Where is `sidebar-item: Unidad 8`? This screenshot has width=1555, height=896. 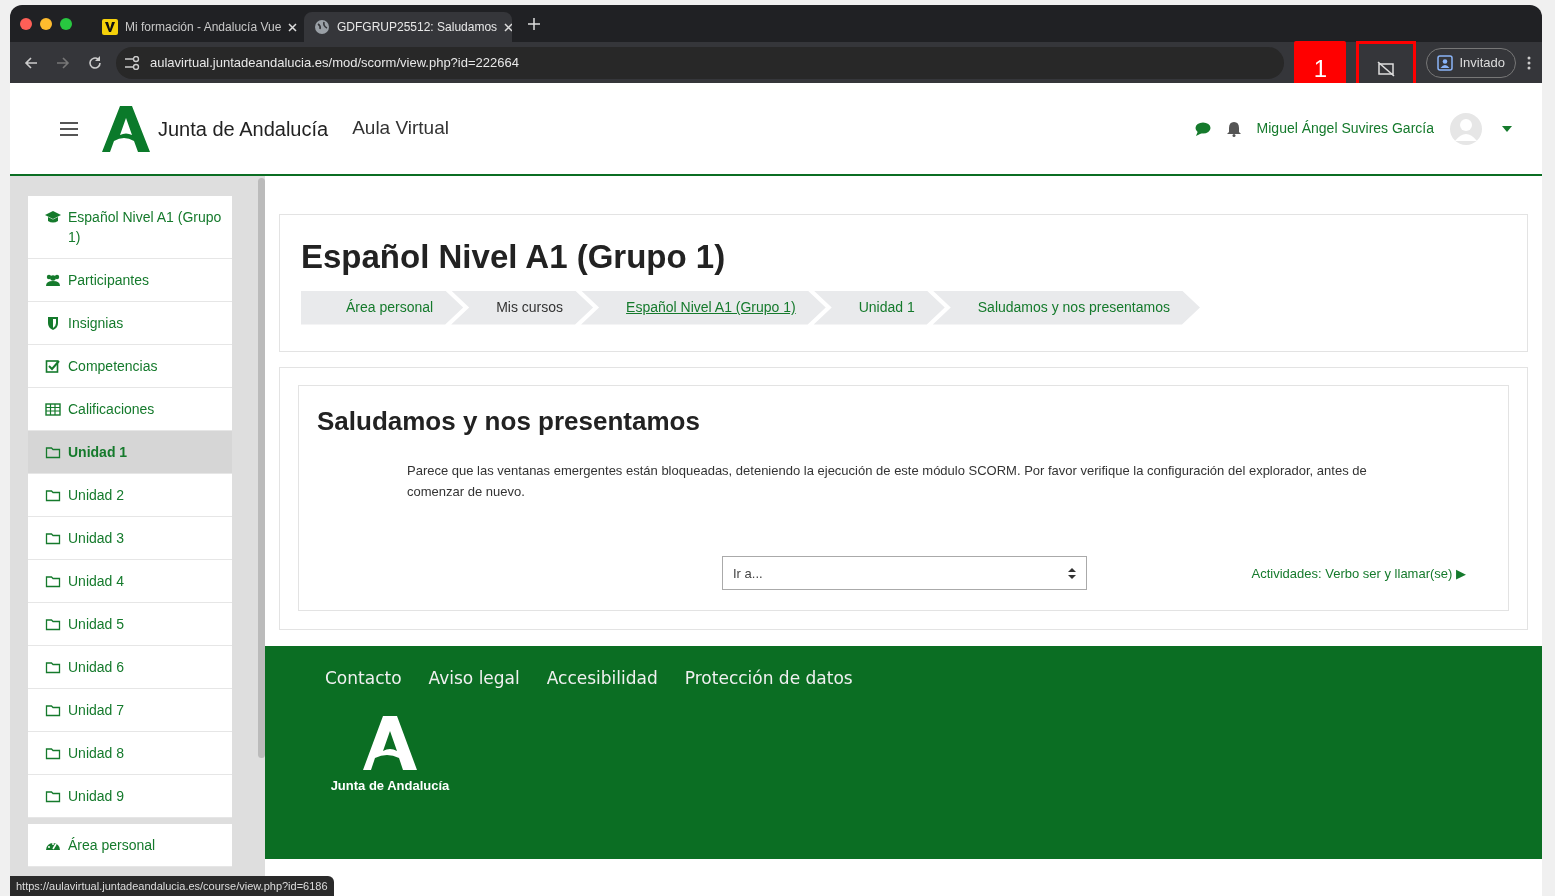 sidebar-item: Unidad 8 is located at coordinates (130, 753).